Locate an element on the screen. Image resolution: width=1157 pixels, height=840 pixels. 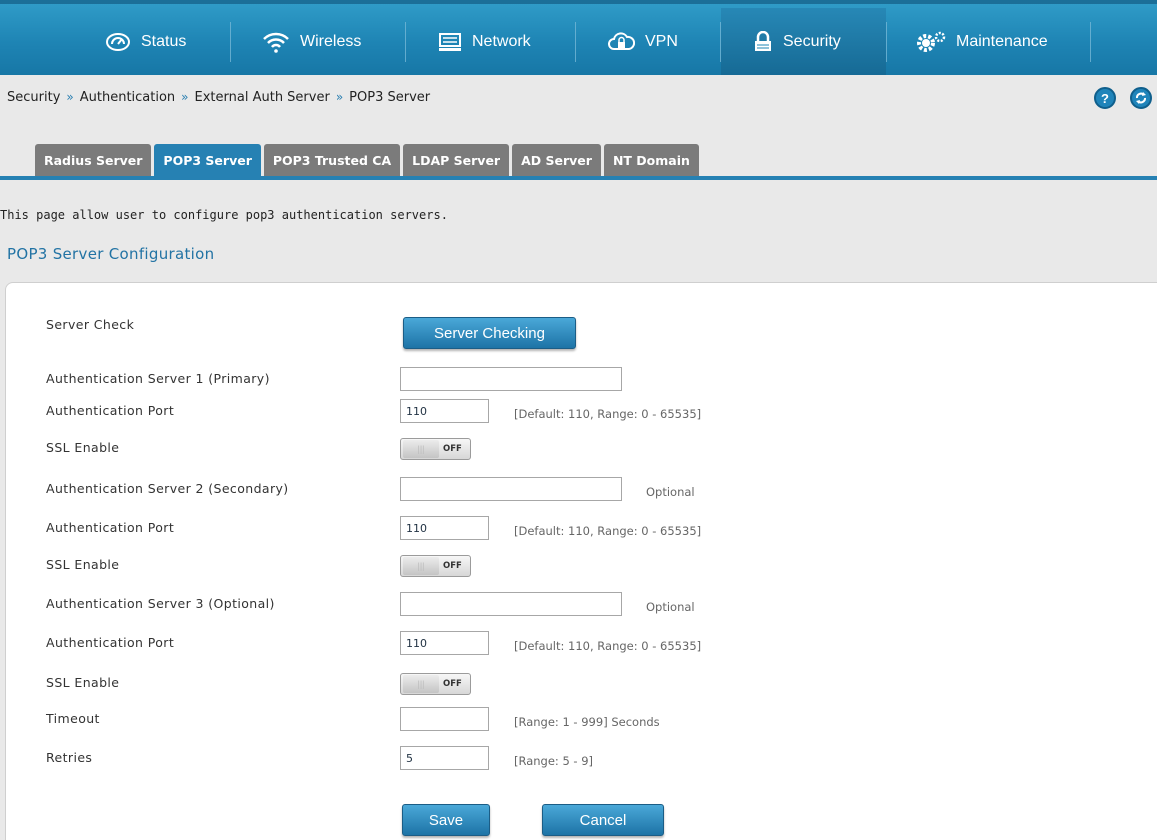
nav-tab-vpn: VPN is located at coordinates (642, 41).